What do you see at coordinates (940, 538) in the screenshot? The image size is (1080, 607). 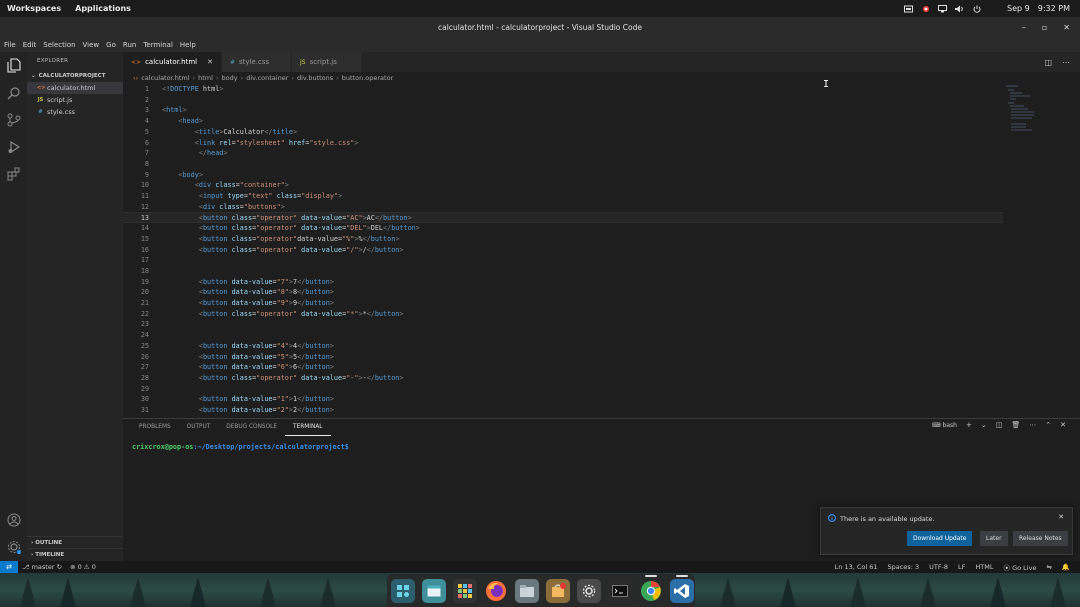 I see `download-update-button: Download Update` at bounding box center [940, 538].